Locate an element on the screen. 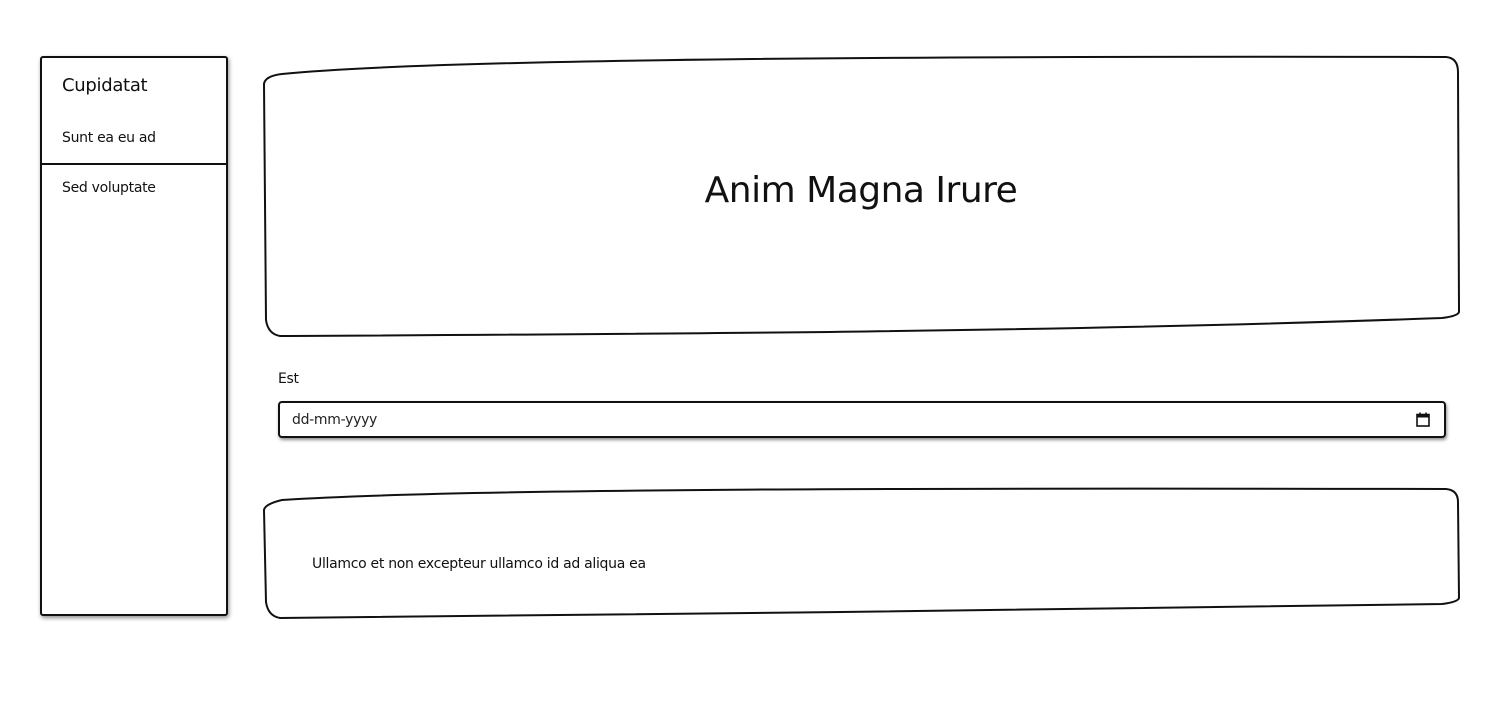 Image resolution: width=1500 pixels, height=720 pixels. date-input: dd-mm-yyyy is located at coordinates (862, 419).